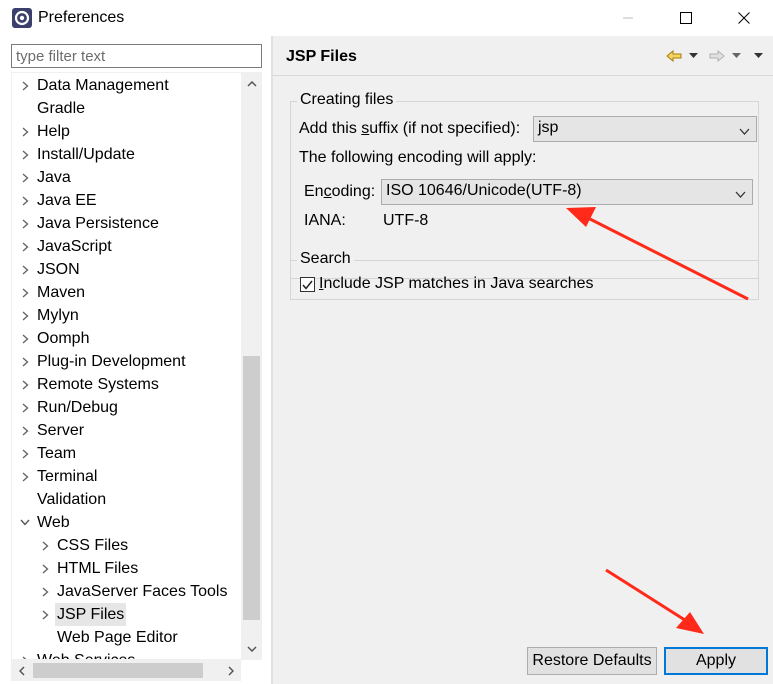 This screenshot has width=773, height=684. What do you see at coordinates (127, 361) in the screenshot?
I see `tree-item: Plug-in Development` at bounding box center [127, 361].